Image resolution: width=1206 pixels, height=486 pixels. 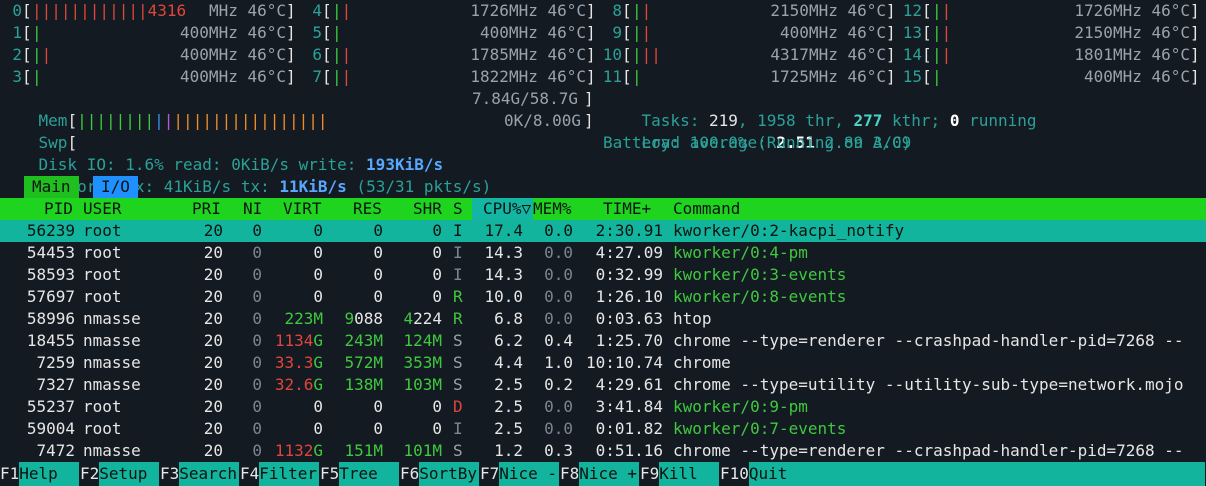 What do you see at coordinates (912, 32) in the screenshot?
I see `cpu-13-label: 13` at bounding box center [912, 32].